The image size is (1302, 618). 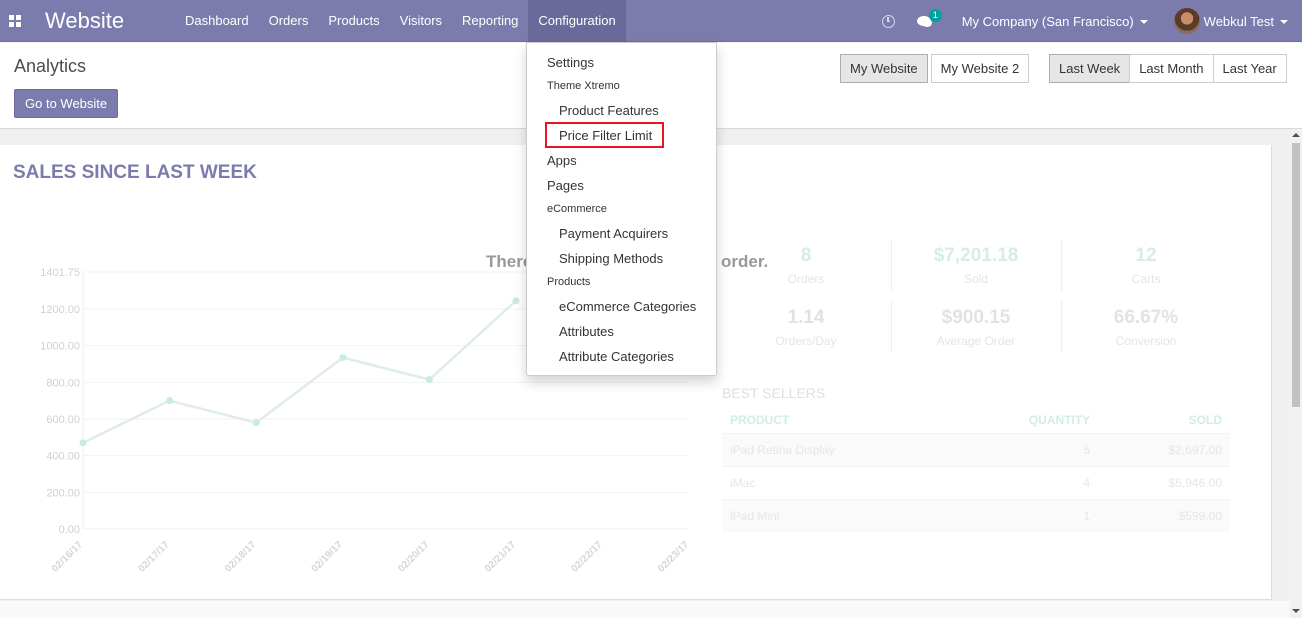 What do you see at coordinates (490, 21) in the screenshot?
I see `menu-reporting: Reporting` at bounding box center [490, 21].